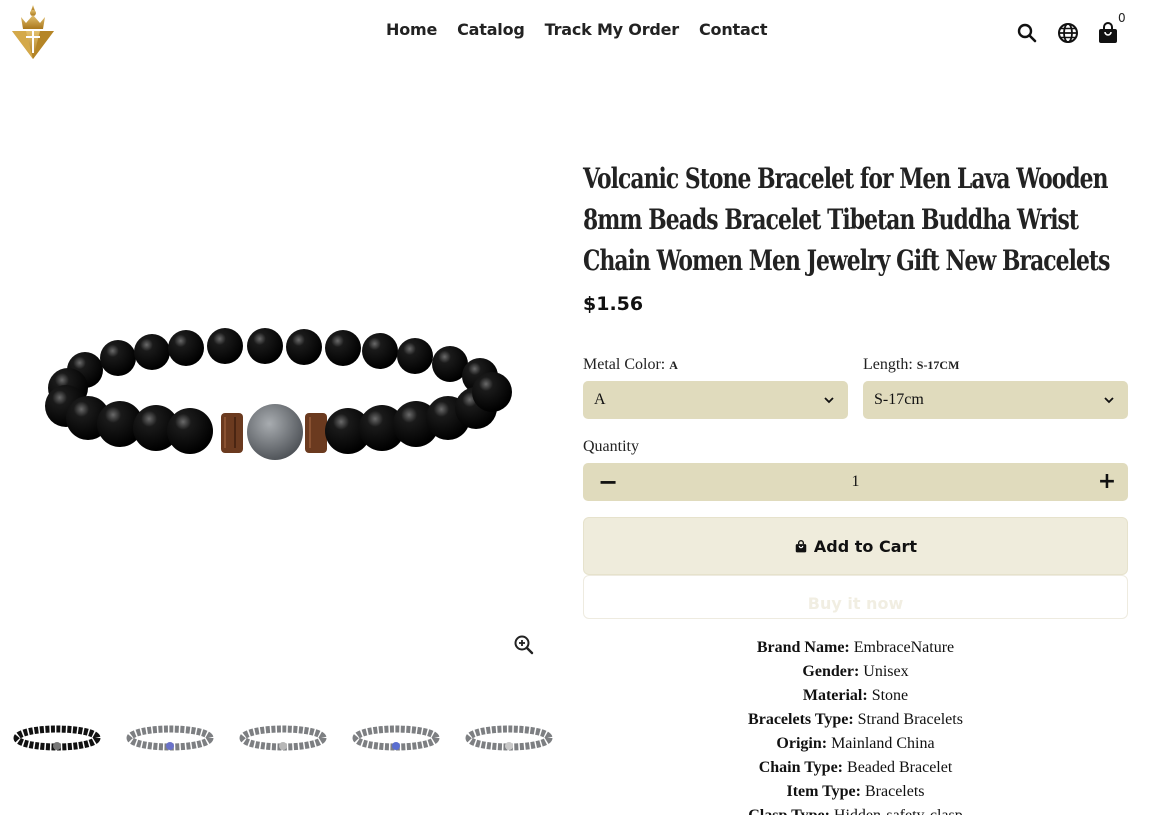  I want to click on add-to-cart-label: Add to Cart, so click(865, 546).